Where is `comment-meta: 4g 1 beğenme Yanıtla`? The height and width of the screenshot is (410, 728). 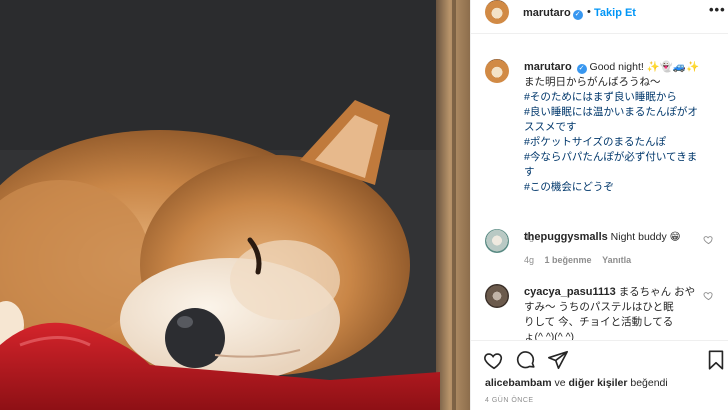
comment-meta: 4g 1 beğenme Yanıtla is located at coordinates (581, 260).